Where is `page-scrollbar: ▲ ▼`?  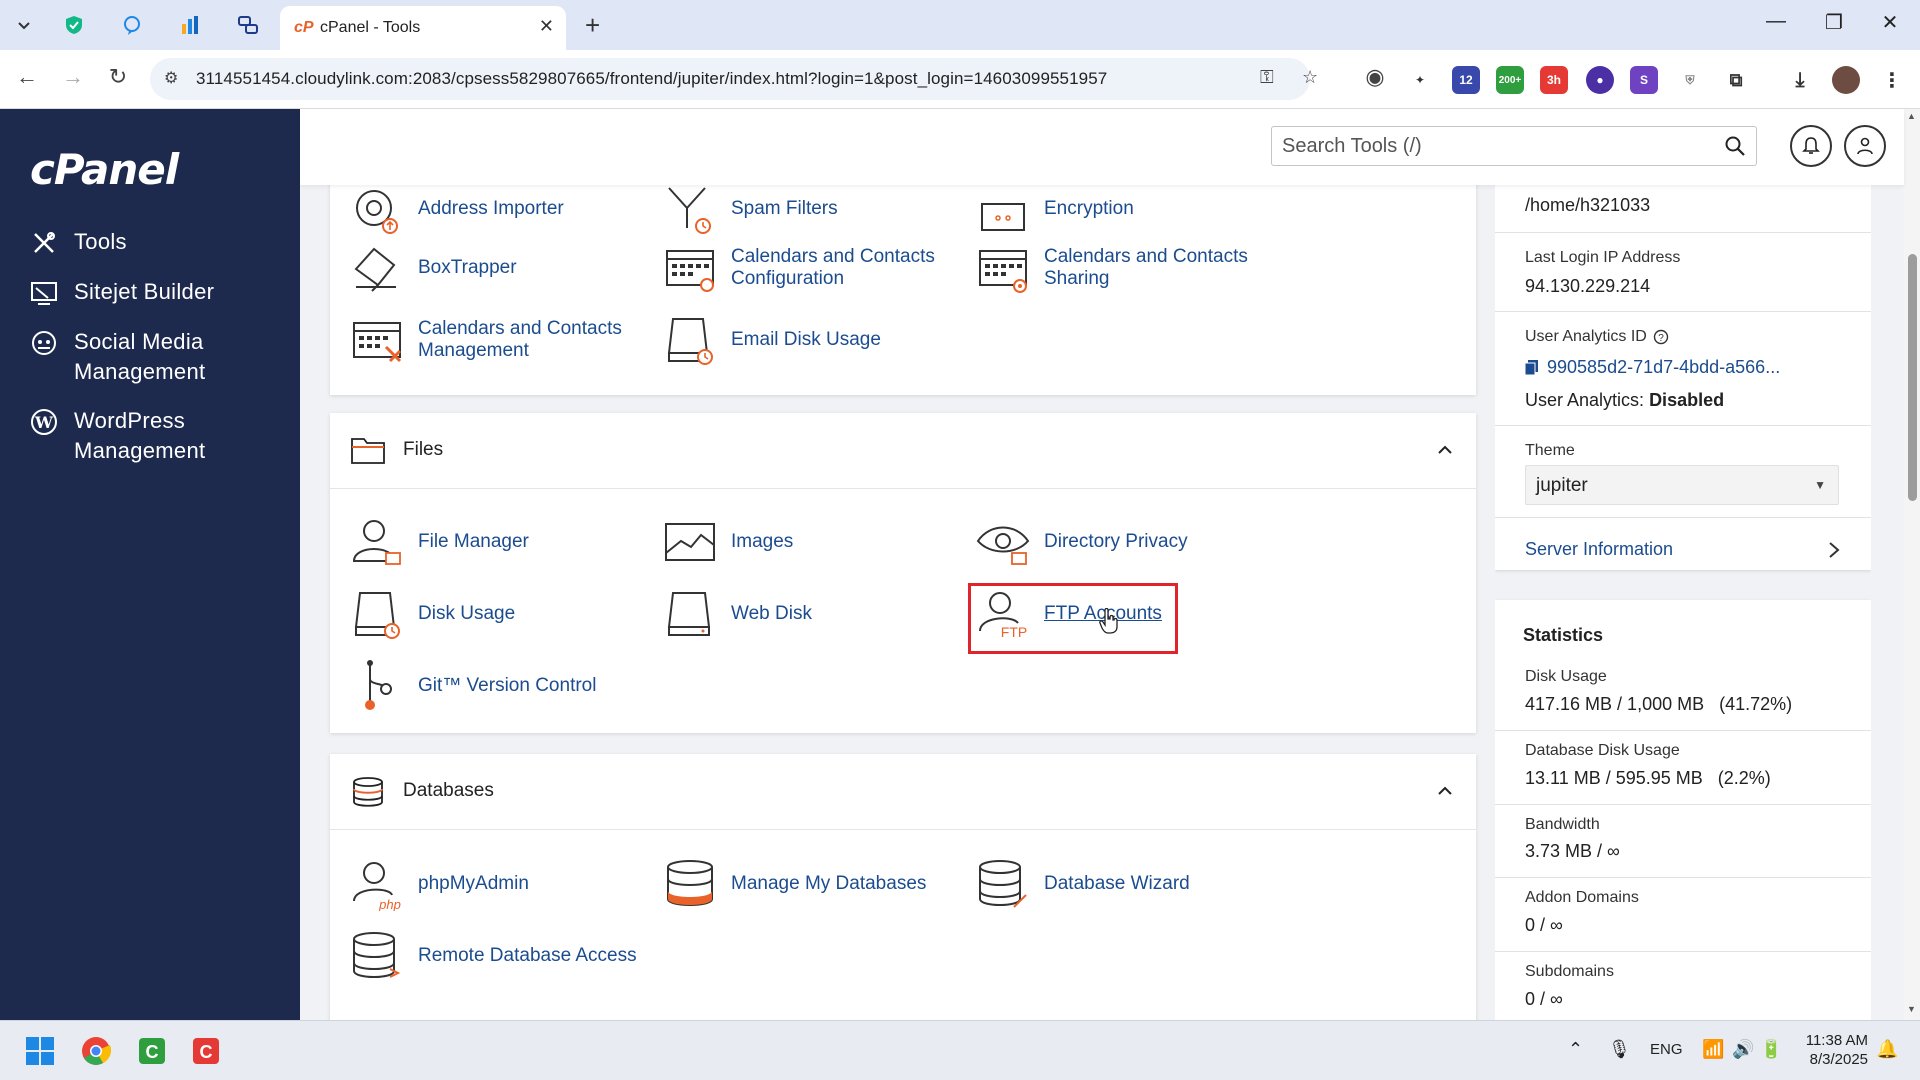
page-scrollbar: ▲ ▼ is located at coordinates (1912, 564).